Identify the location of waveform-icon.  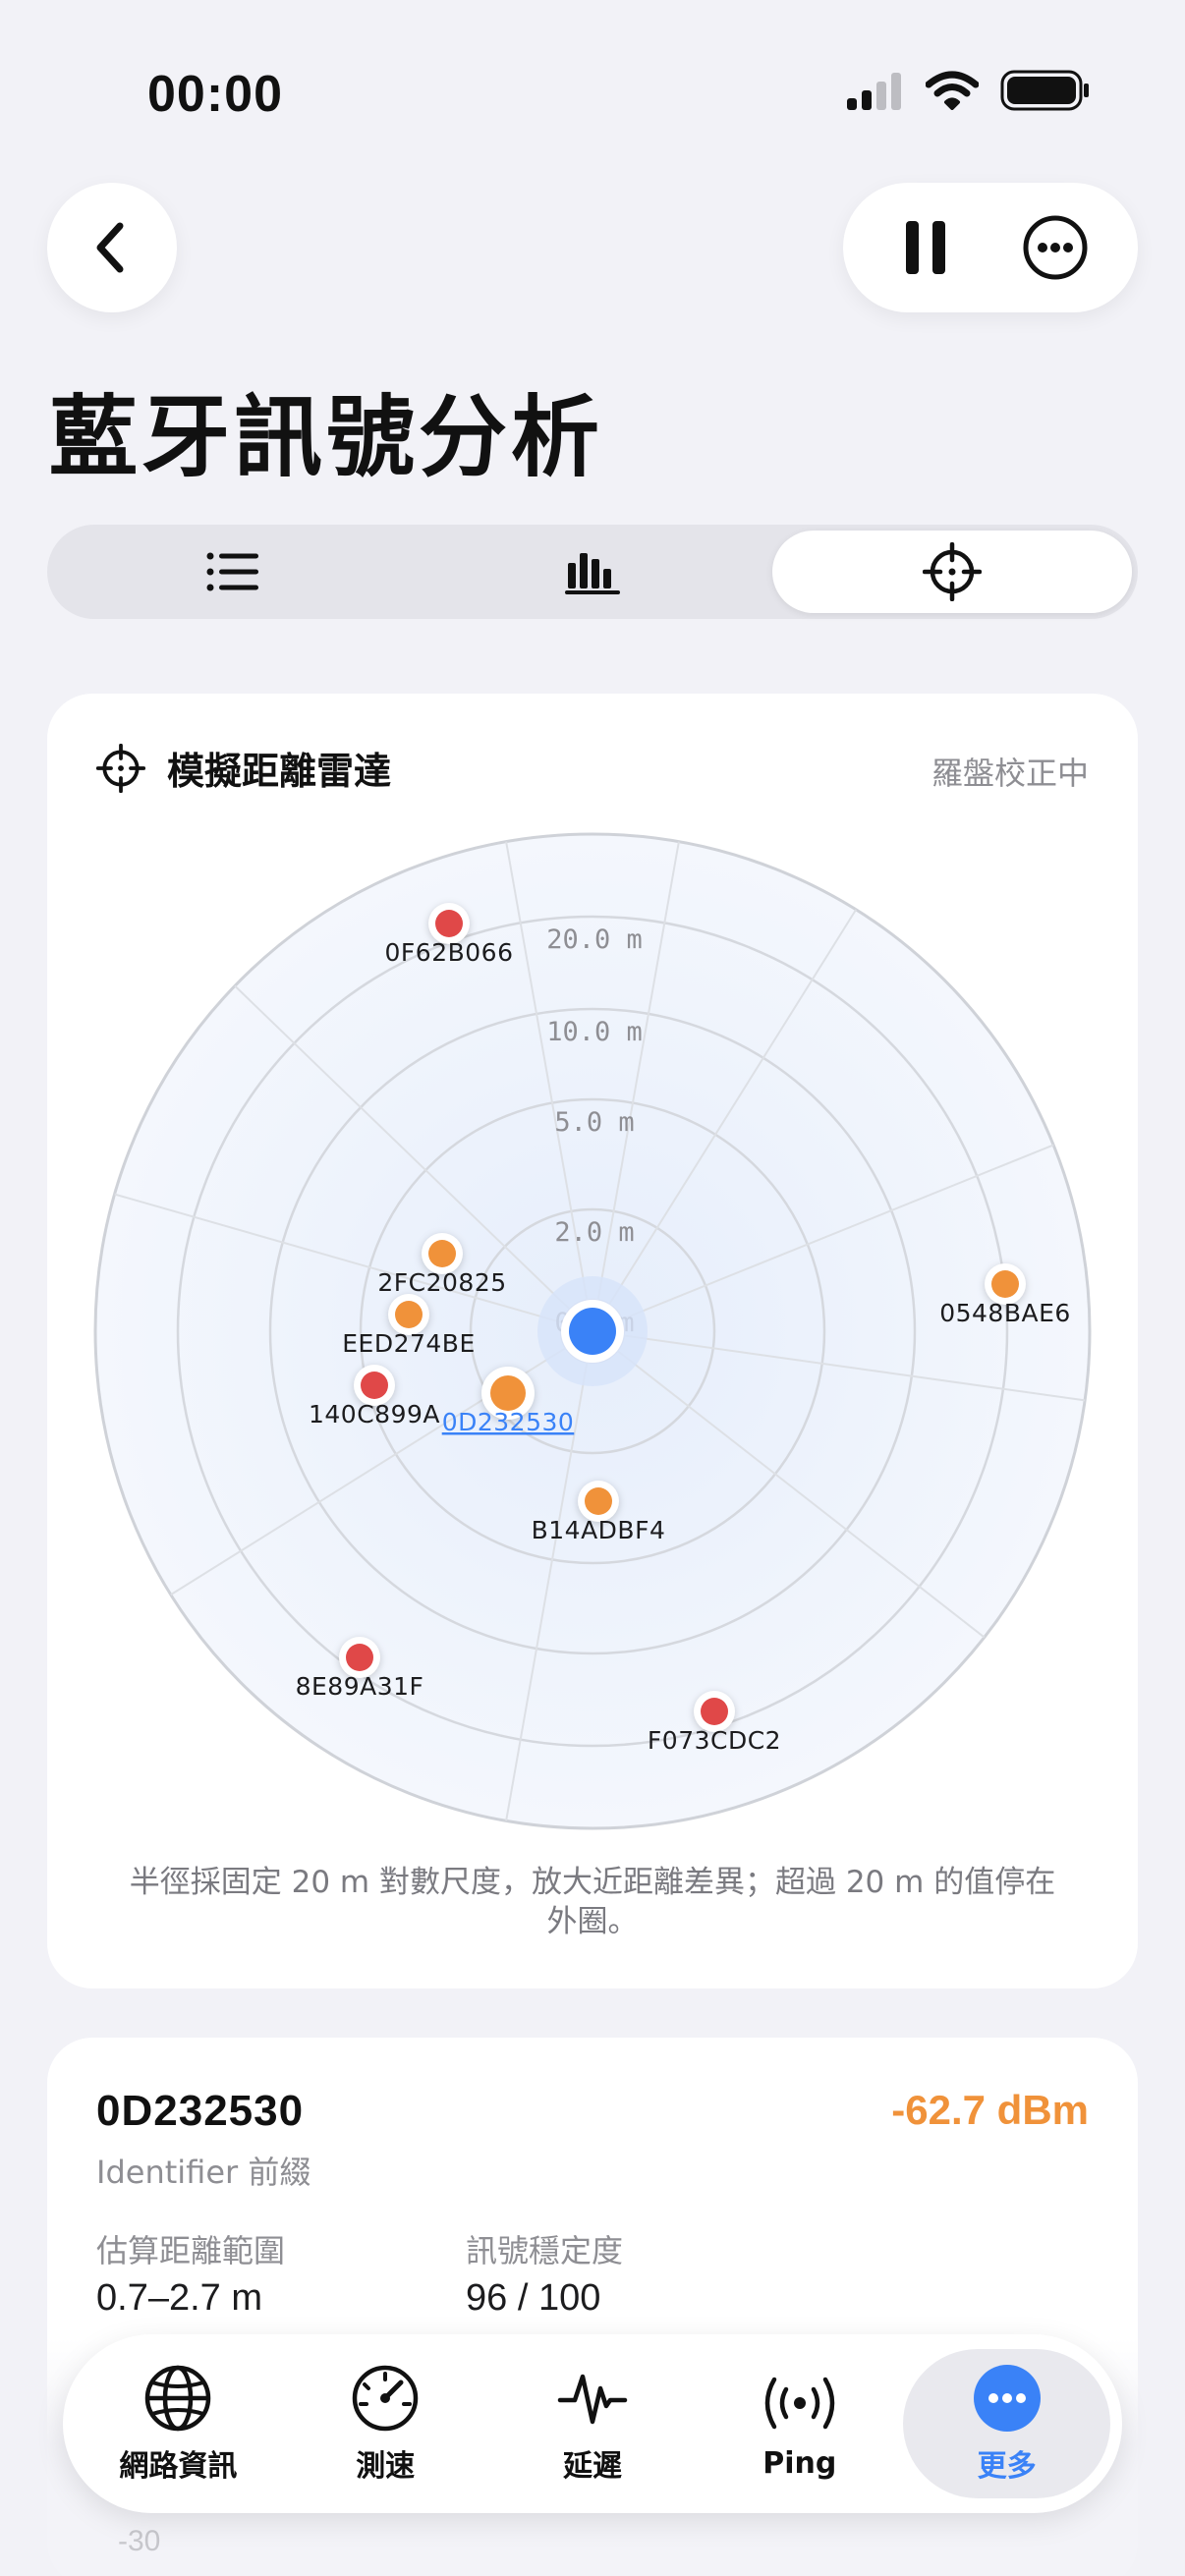
(592, 2399).